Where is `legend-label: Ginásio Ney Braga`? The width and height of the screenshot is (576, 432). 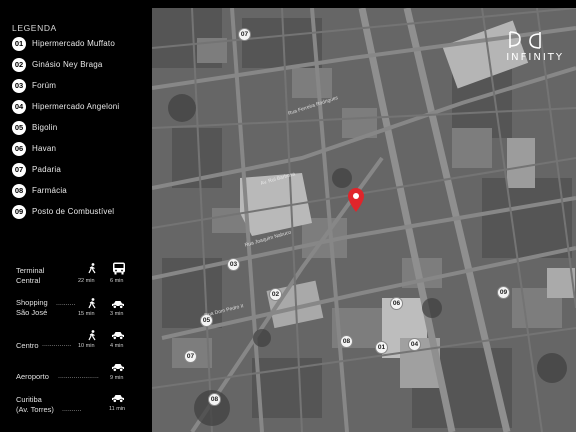 legend-label: Ginásio Ney Braga is located at coordinates (67, 64).